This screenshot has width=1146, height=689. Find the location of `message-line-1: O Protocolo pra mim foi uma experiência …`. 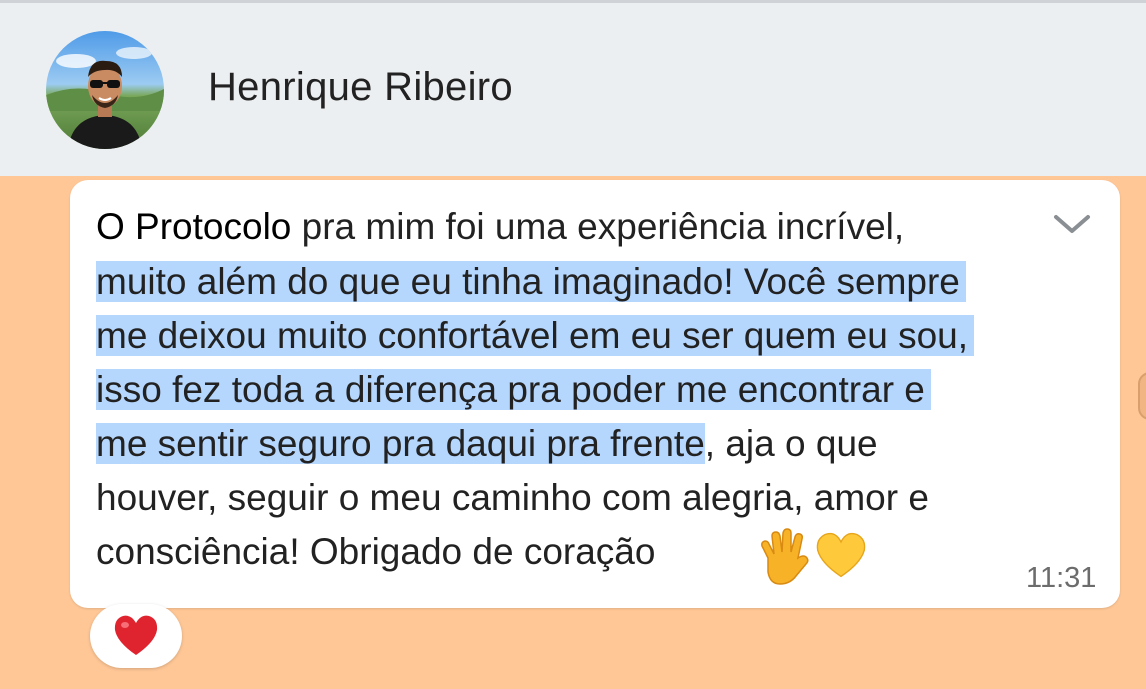

message-line-1: O Protocolo pra mim foi uma experiência … is located at coordinates (500, 227).